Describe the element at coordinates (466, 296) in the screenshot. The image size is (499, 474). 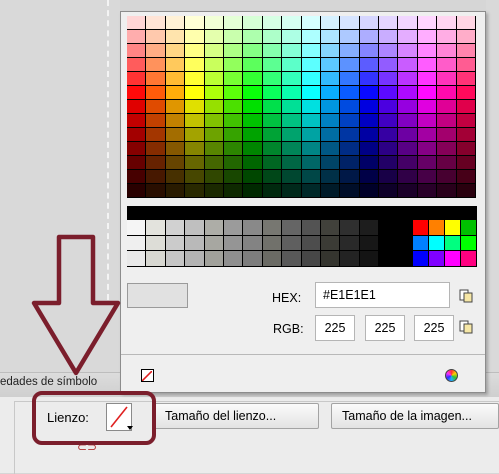
I see `copy-icon` at that location.